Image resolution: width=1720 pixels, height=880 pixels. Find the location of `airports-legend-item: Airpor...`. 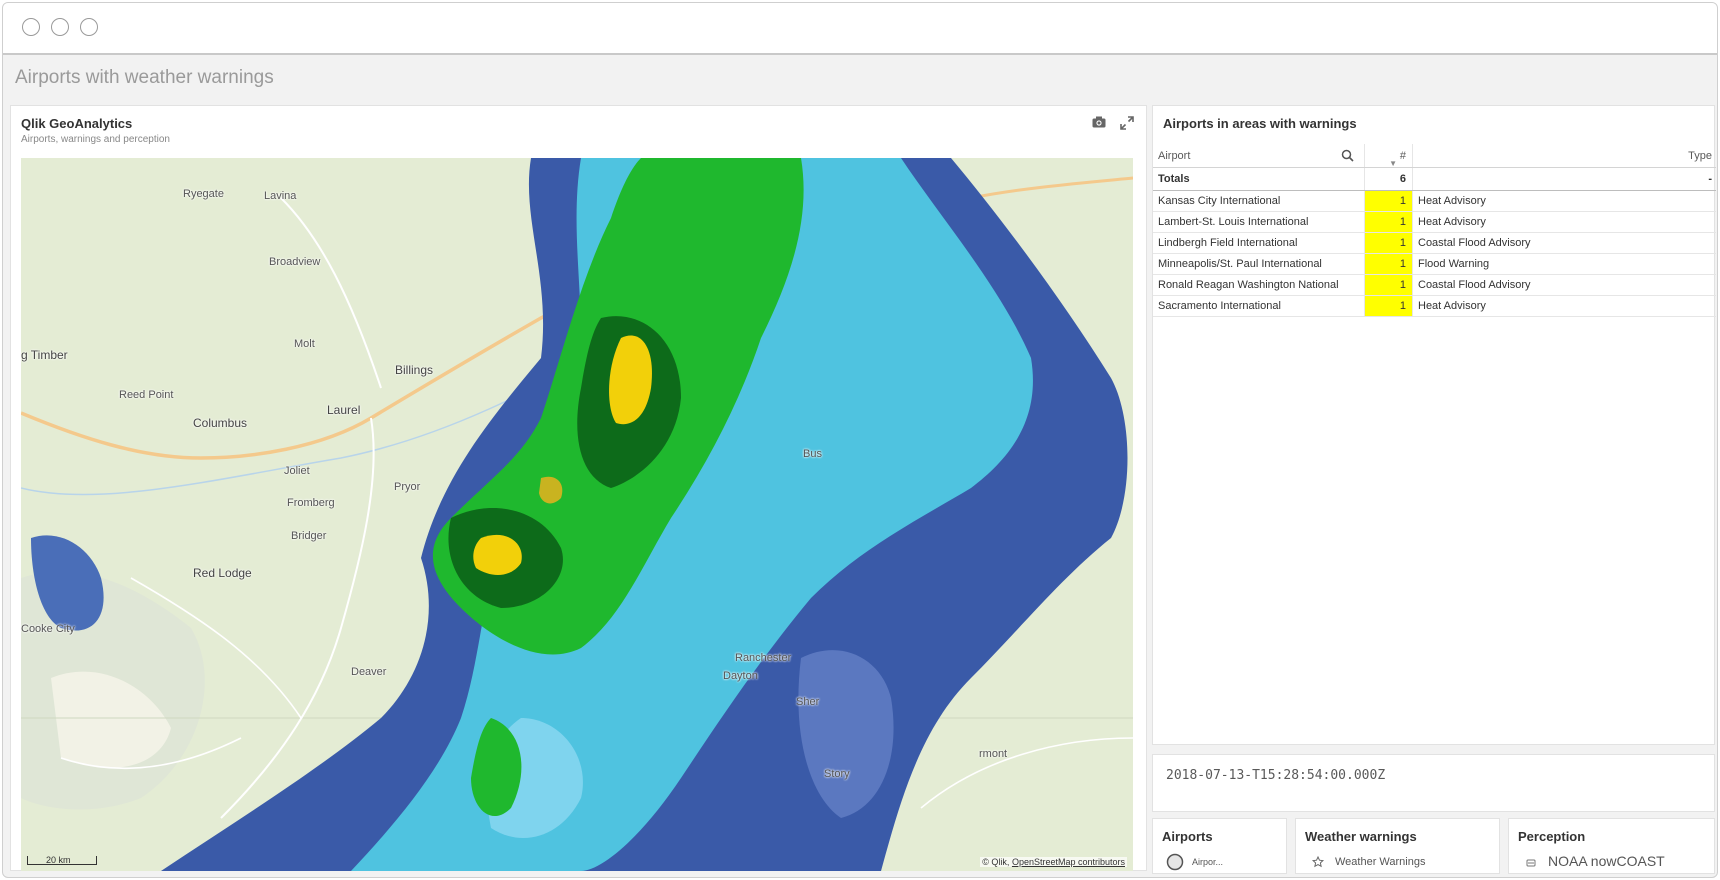

airports-legend-item: Airpor... is located at coordinates (1194, 862).